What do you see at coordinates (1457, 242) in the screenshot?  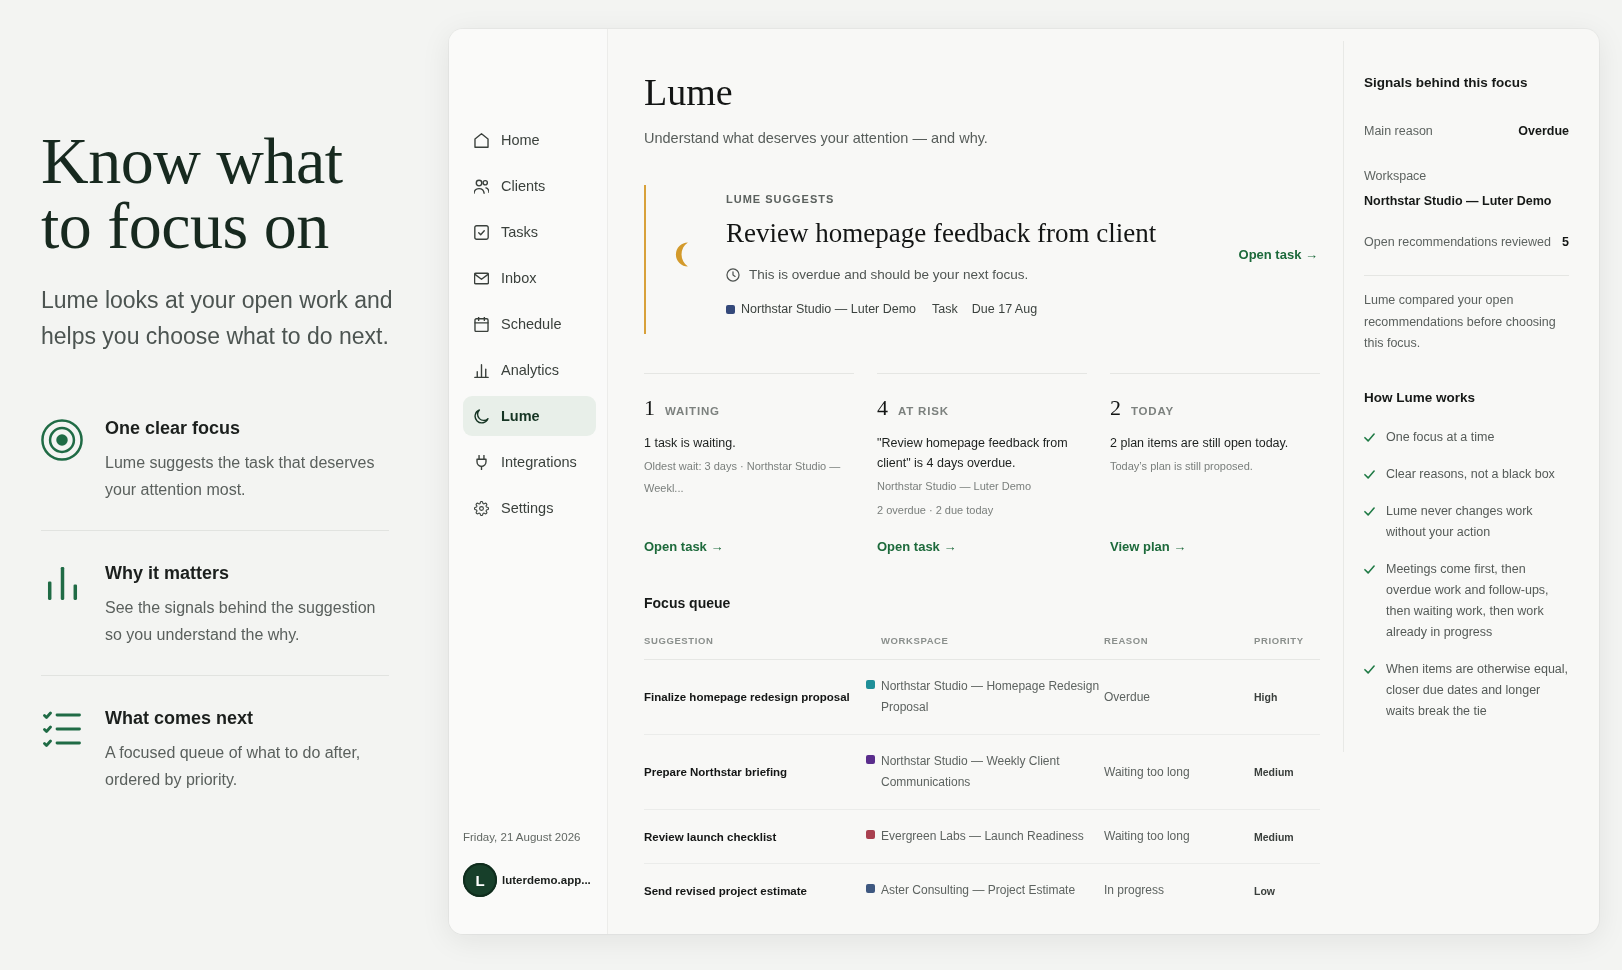 I see `fact-label: Open recommendations reviewed` at bounding box center [1457, 242].